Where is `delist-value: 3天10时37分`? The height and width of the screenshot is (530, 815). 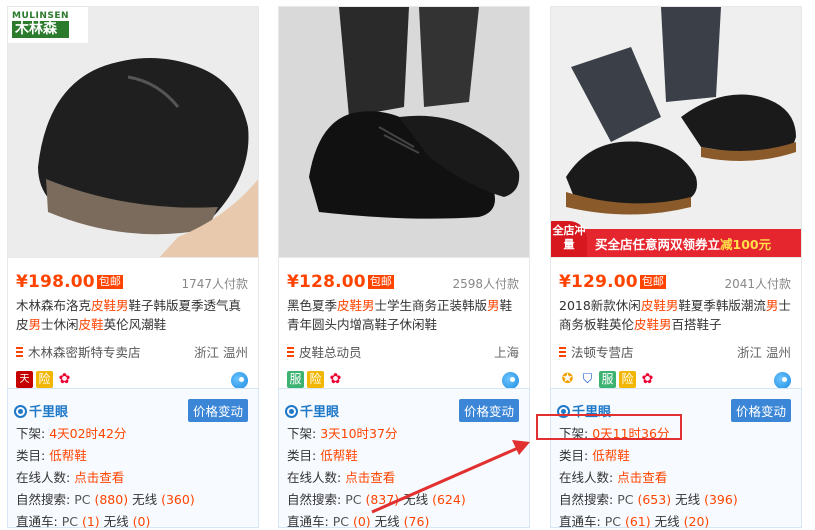 delist-value: 3天10时37分 is located at coordinates (359, 433).